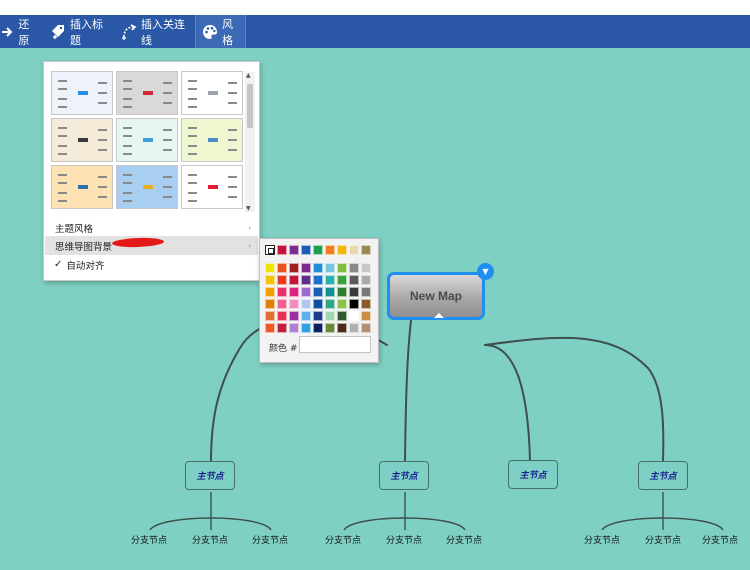  What do you see at coordinates (720, 539) in the screenshot?
I see `subtopic-9: 分支节点` at bounding box center [720, 539].